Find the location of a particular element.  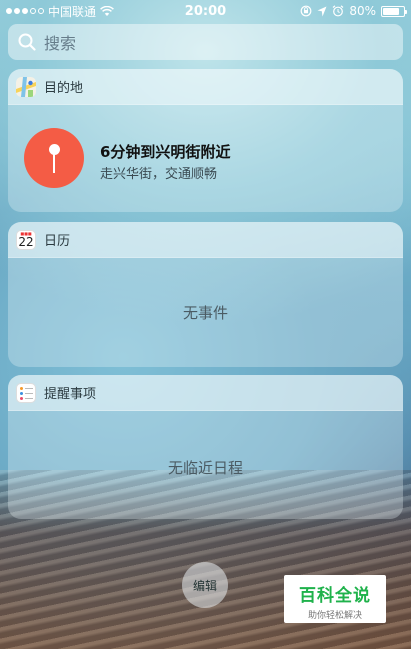

calendar-empty-text: 无事件 is located at coordinates (205, 313).